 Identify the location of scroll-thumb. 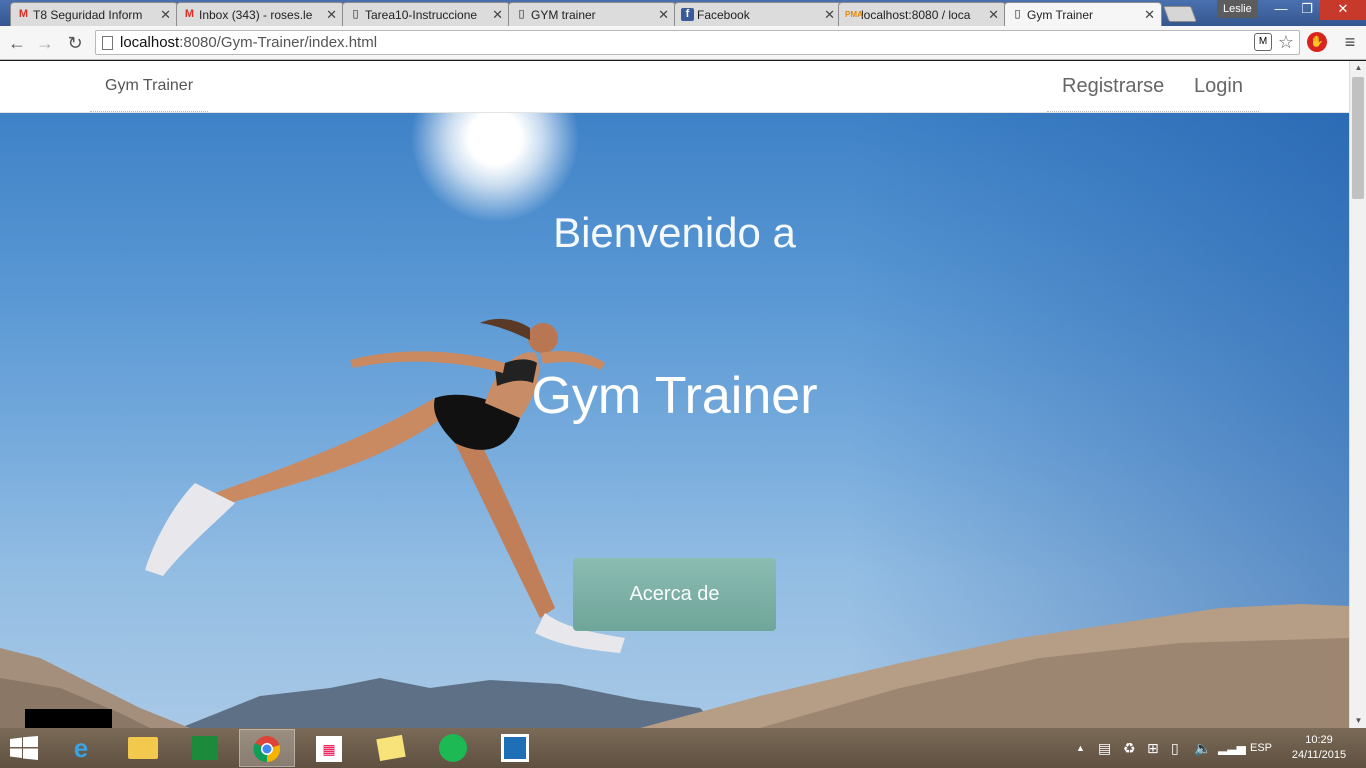
(1358, 138).